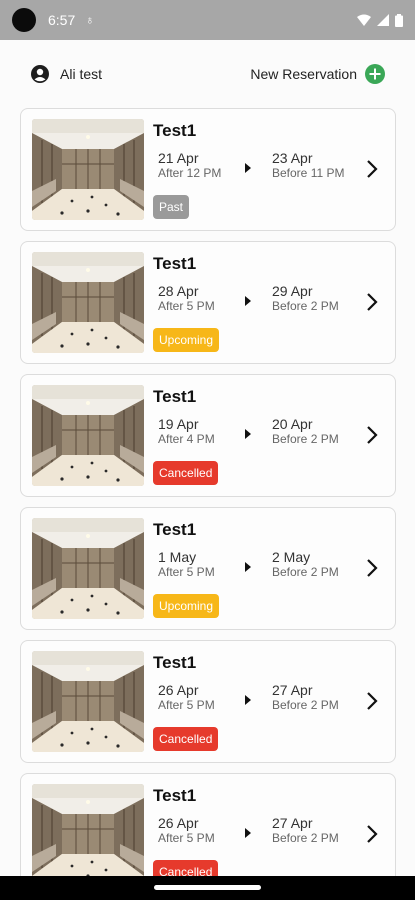  Describe the element at coordinates (308, 173) in the screenshot. I see `check-out-time: Before 11 PM` at that location.